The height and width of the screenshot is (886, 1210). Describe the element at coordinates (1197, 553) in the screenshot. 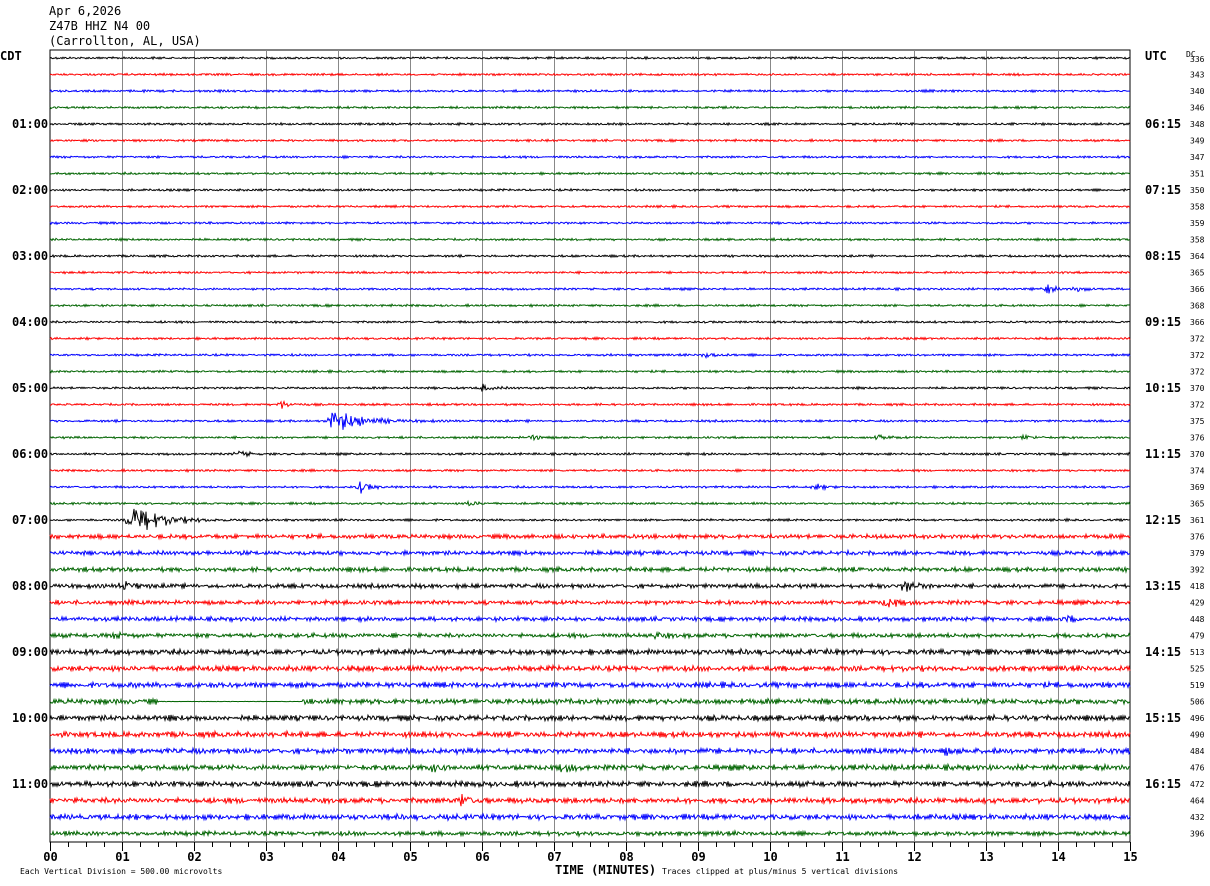

I see `dc-offset-label: 379` at that location.